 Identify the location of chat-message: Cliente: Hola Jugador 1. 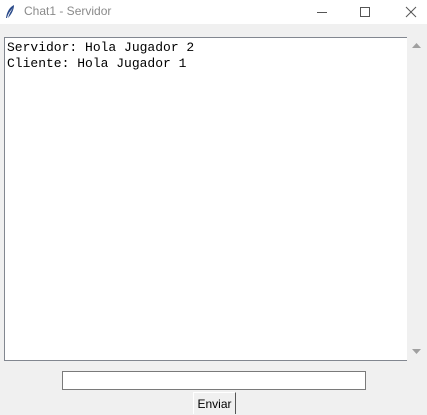
(97, 63).